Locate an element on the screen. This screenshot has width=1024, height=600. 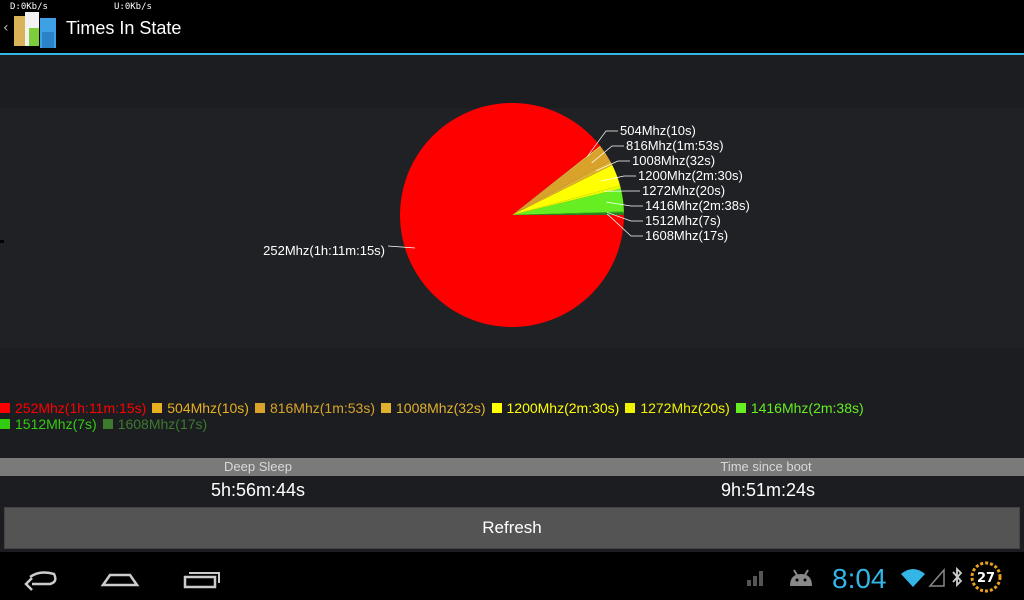
legend-label: 1008Mhz(32s) is located at coordinates (441, 408).